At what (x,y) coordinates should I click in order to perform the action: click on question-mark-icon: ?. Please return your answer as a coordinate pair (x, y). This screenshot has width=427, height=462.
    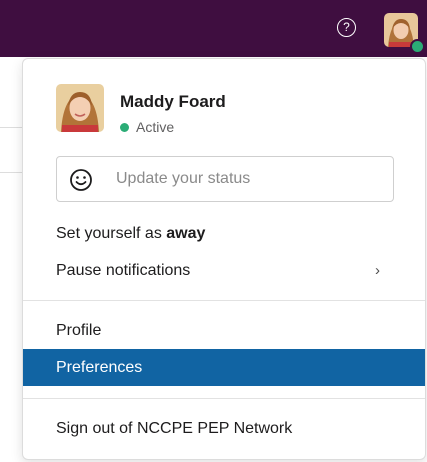
    Looking at the image, I should click on (346, 27).